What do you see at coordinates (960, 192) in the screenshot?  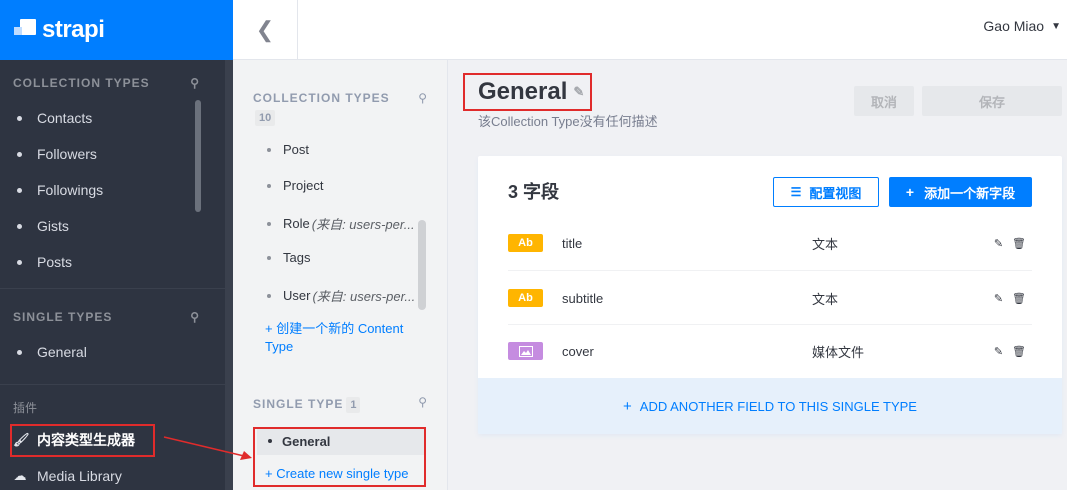 I see `add-field-button: + 添加一个新字段` at bounding box center [960, 192].